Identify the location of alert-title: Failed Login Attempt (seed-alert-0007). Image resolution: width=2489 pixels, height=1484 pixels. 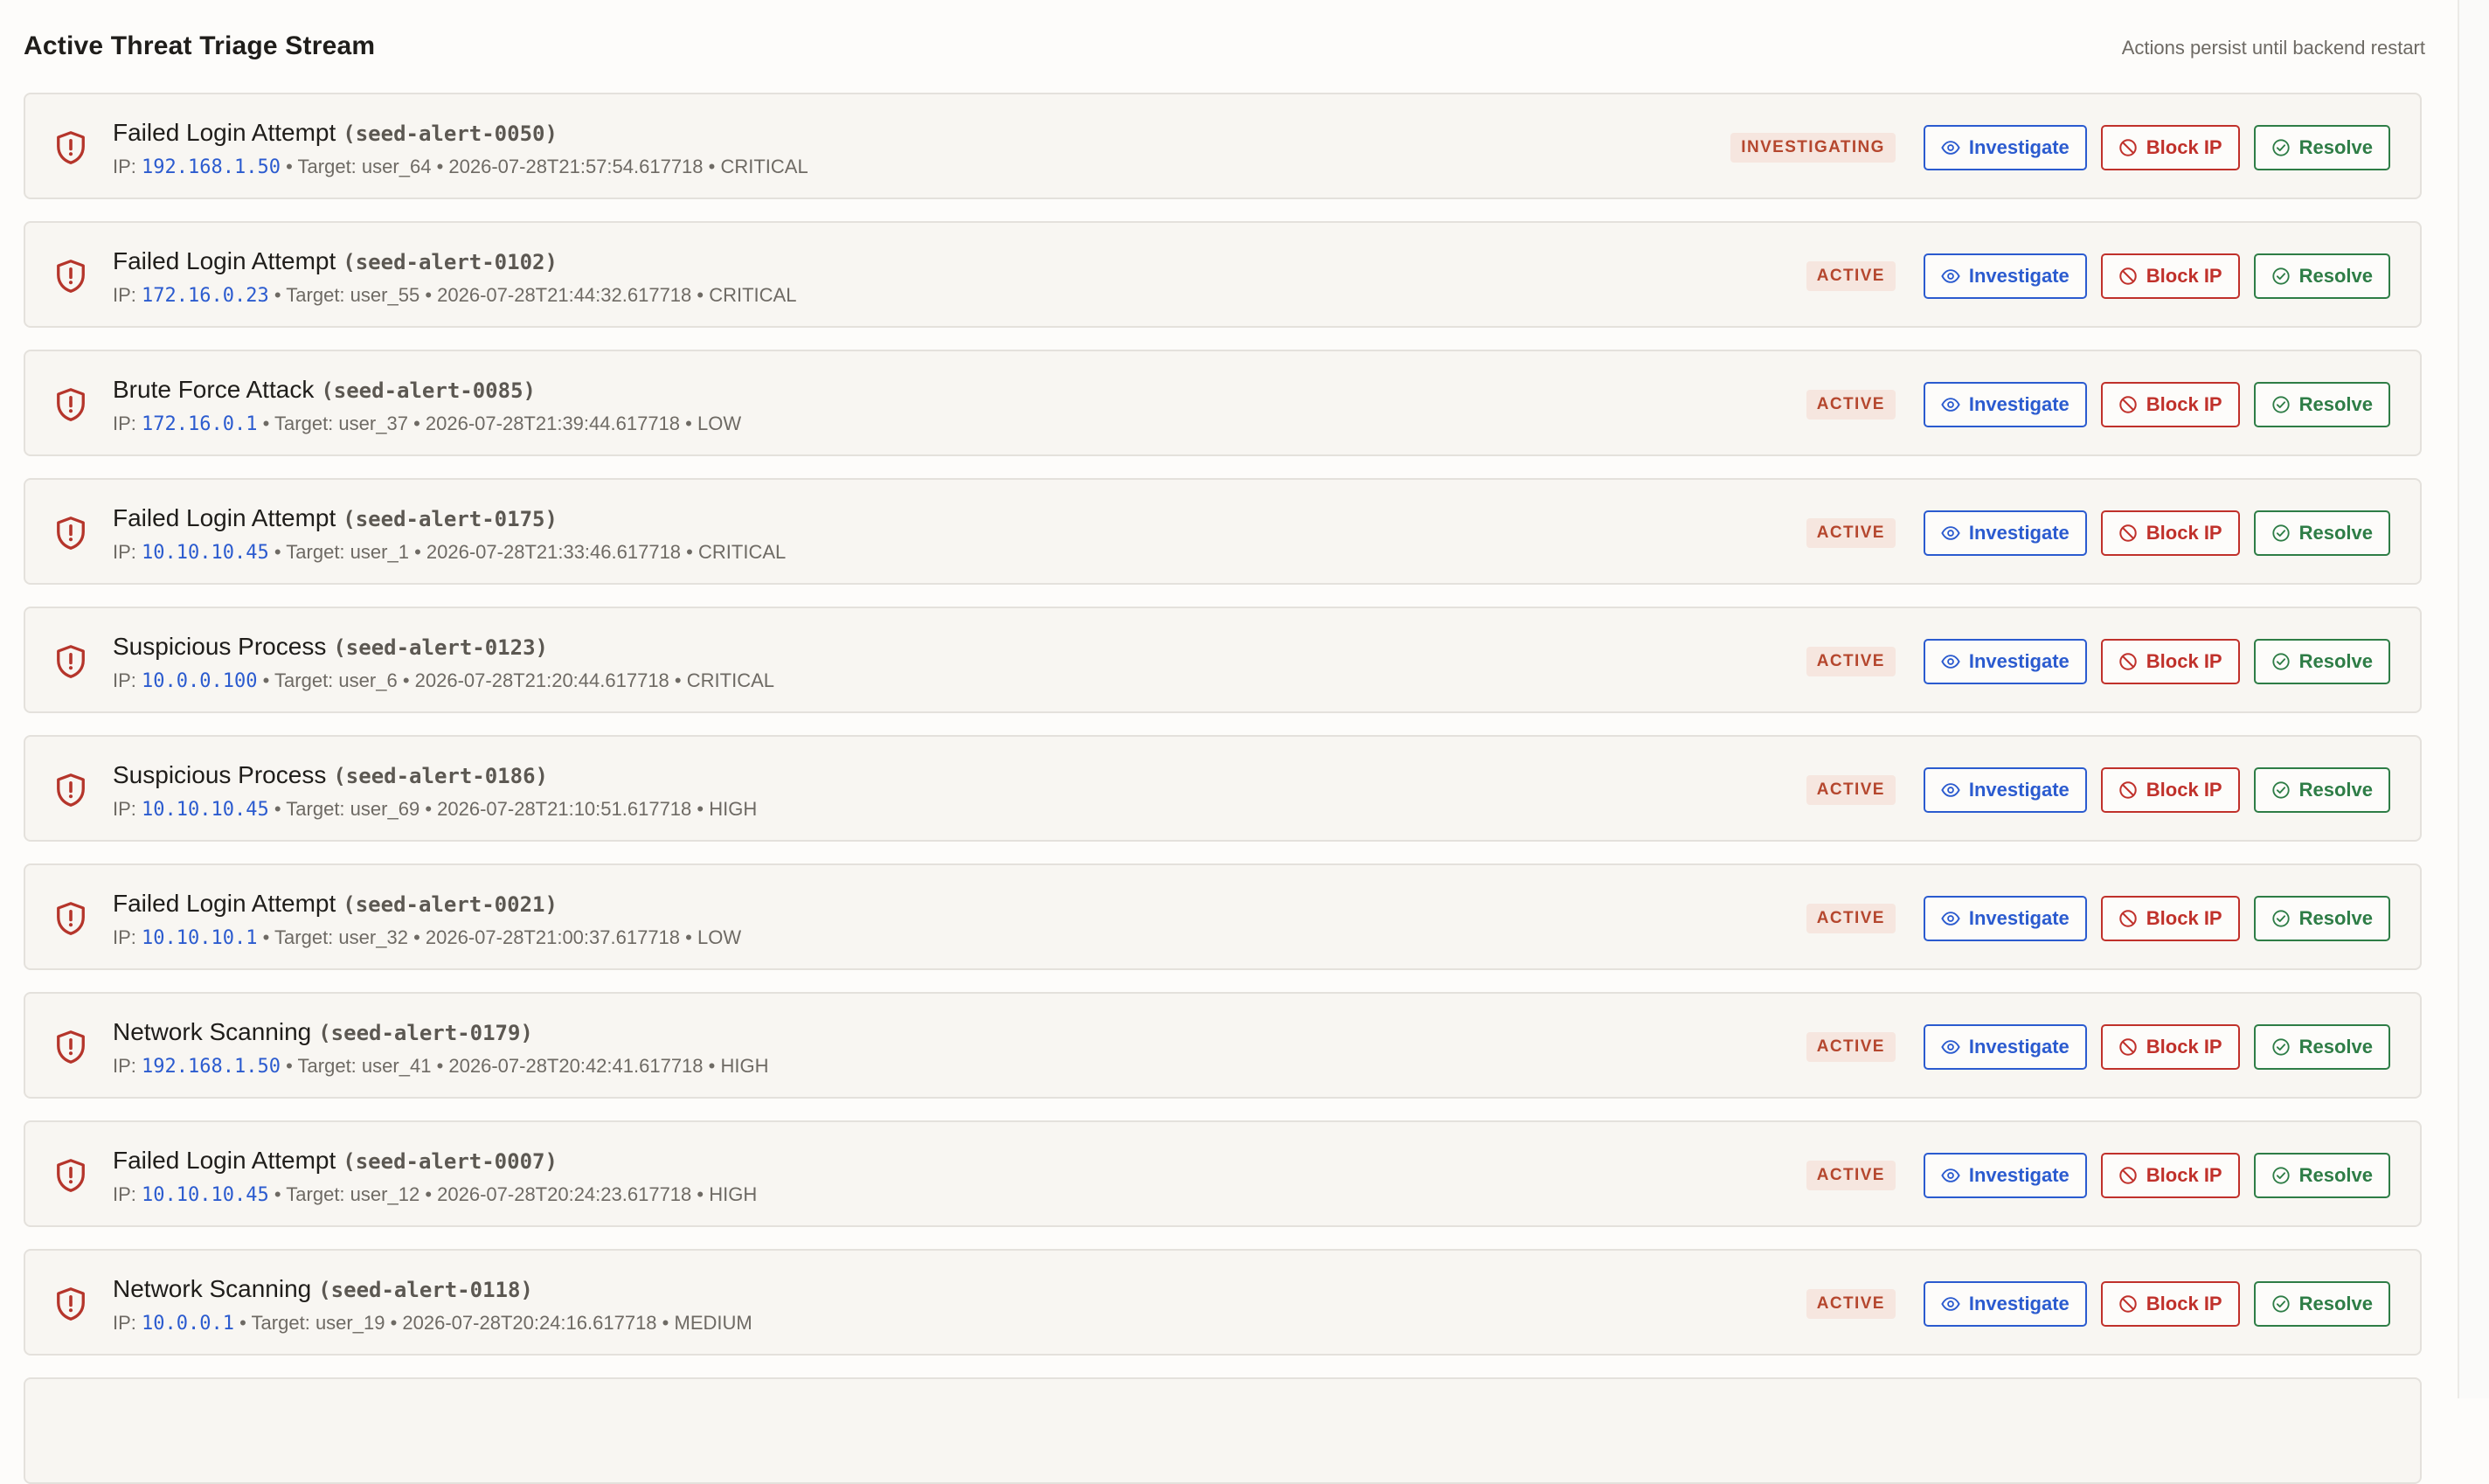
(335, 1161).